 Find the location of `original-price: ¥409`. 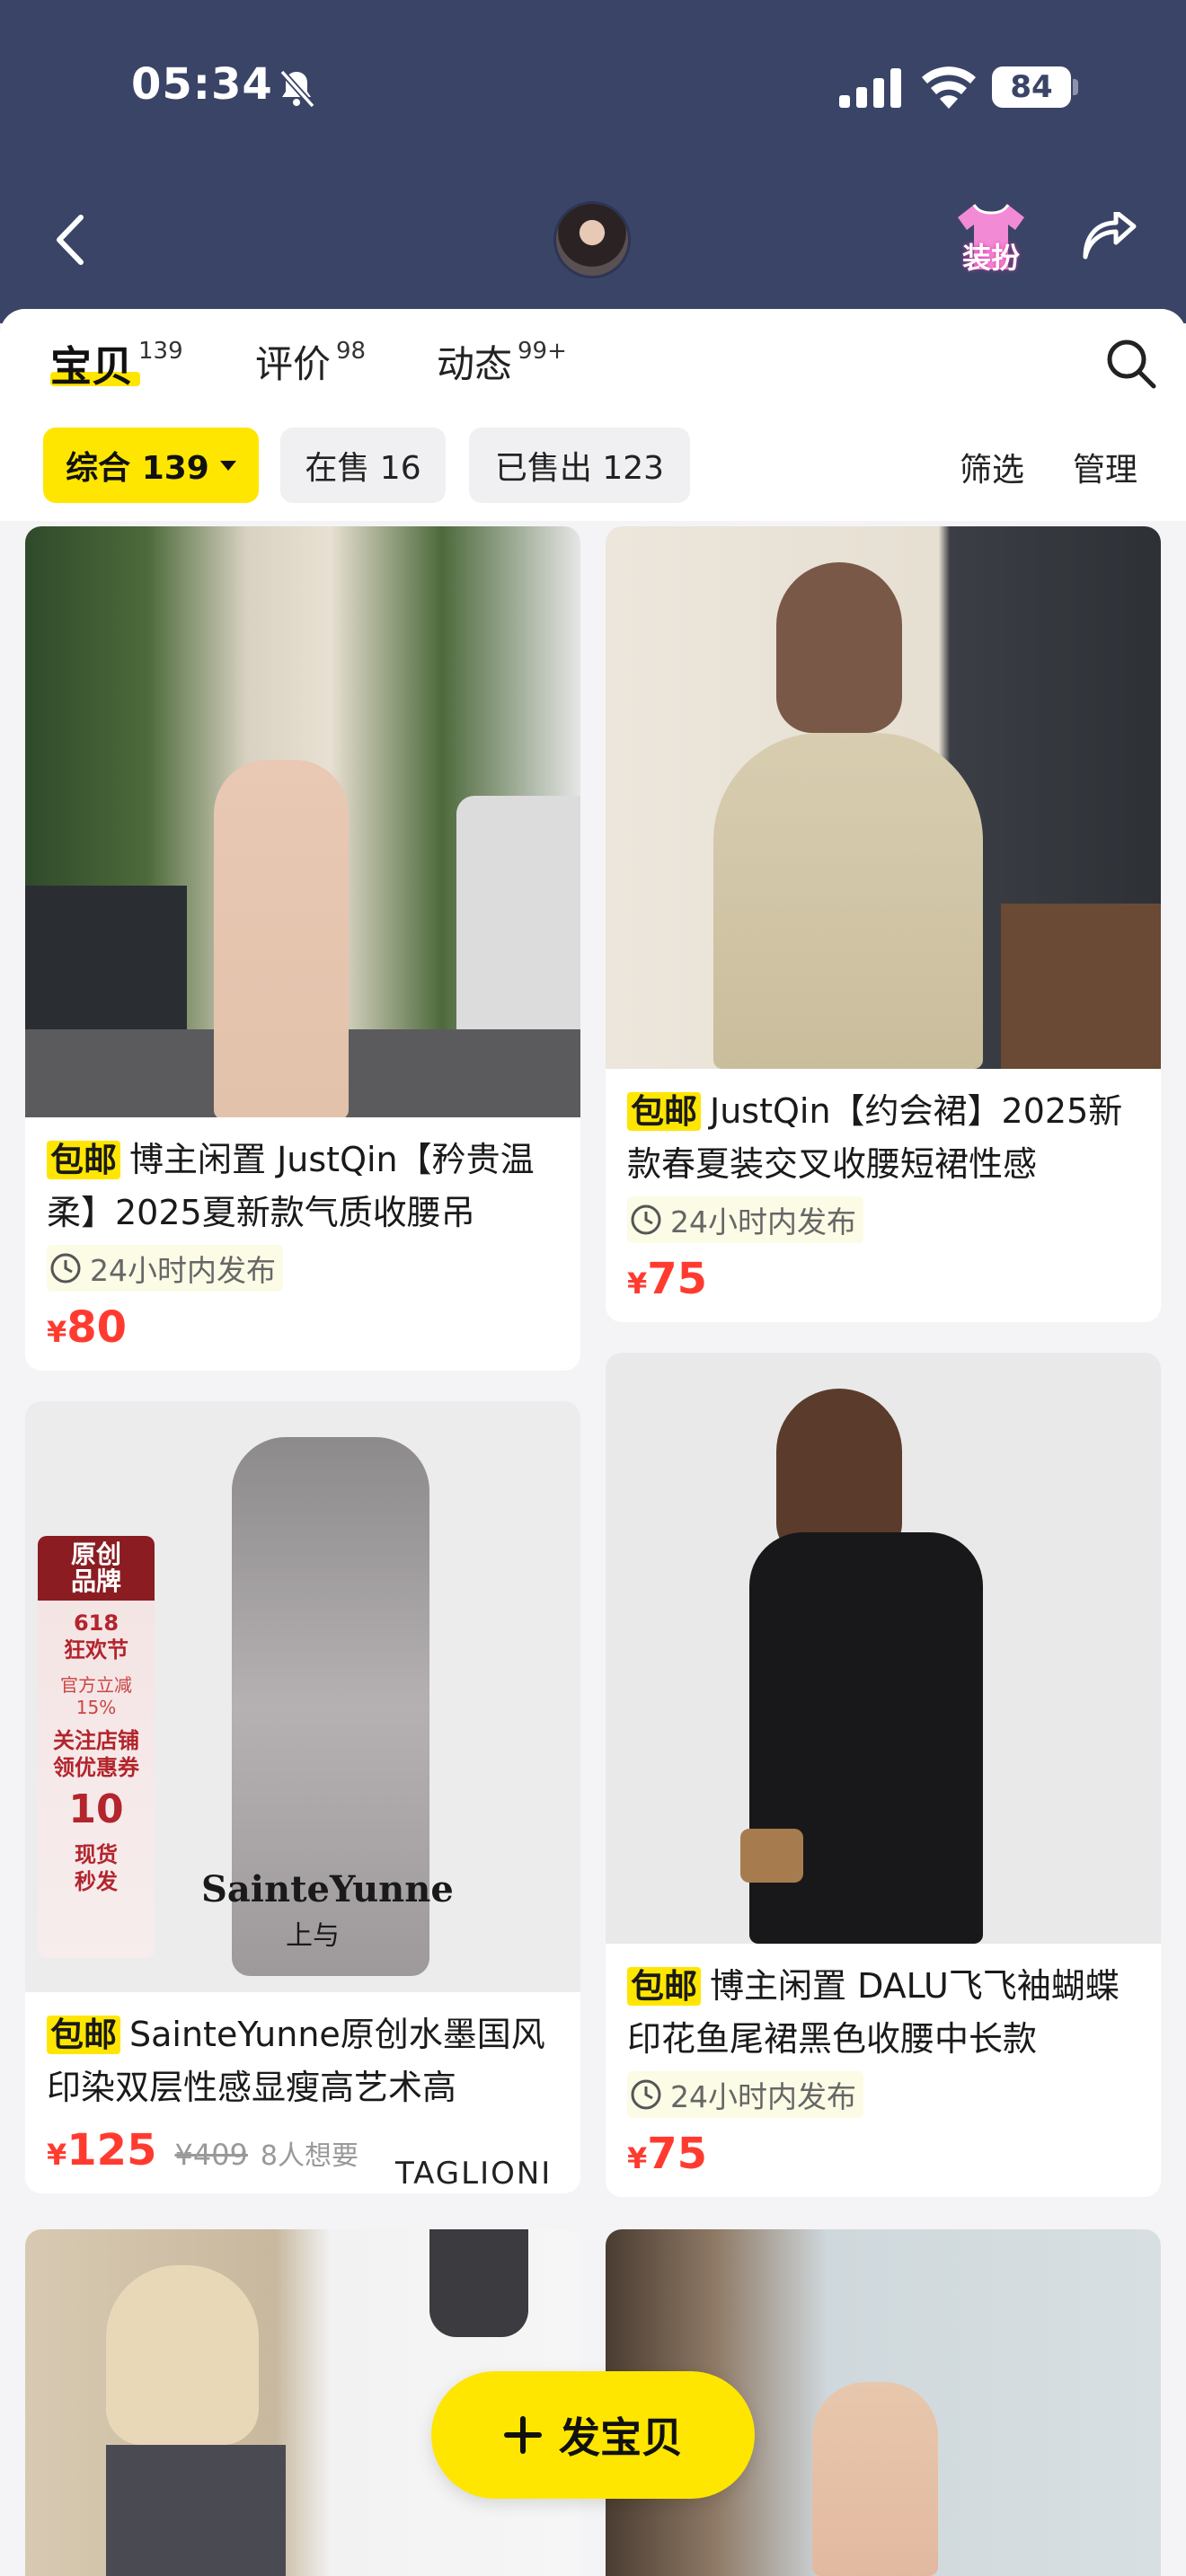

original-price: ¥409 is located at coordinates (211, 2155).